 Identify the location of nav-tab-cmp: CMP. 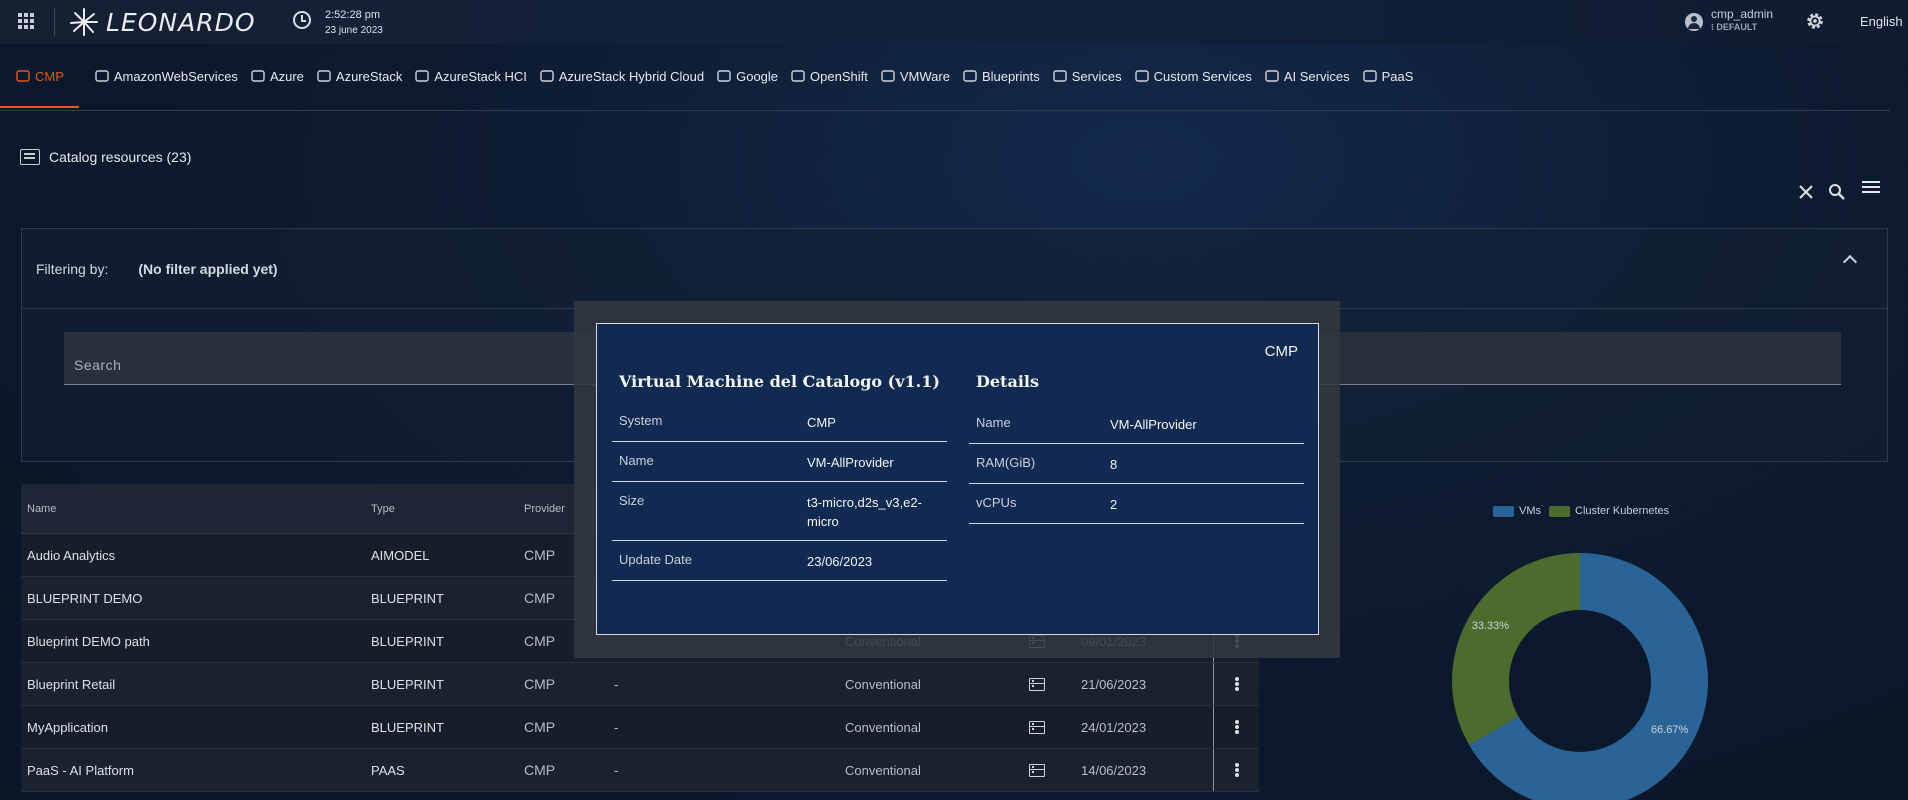
(39, 76).